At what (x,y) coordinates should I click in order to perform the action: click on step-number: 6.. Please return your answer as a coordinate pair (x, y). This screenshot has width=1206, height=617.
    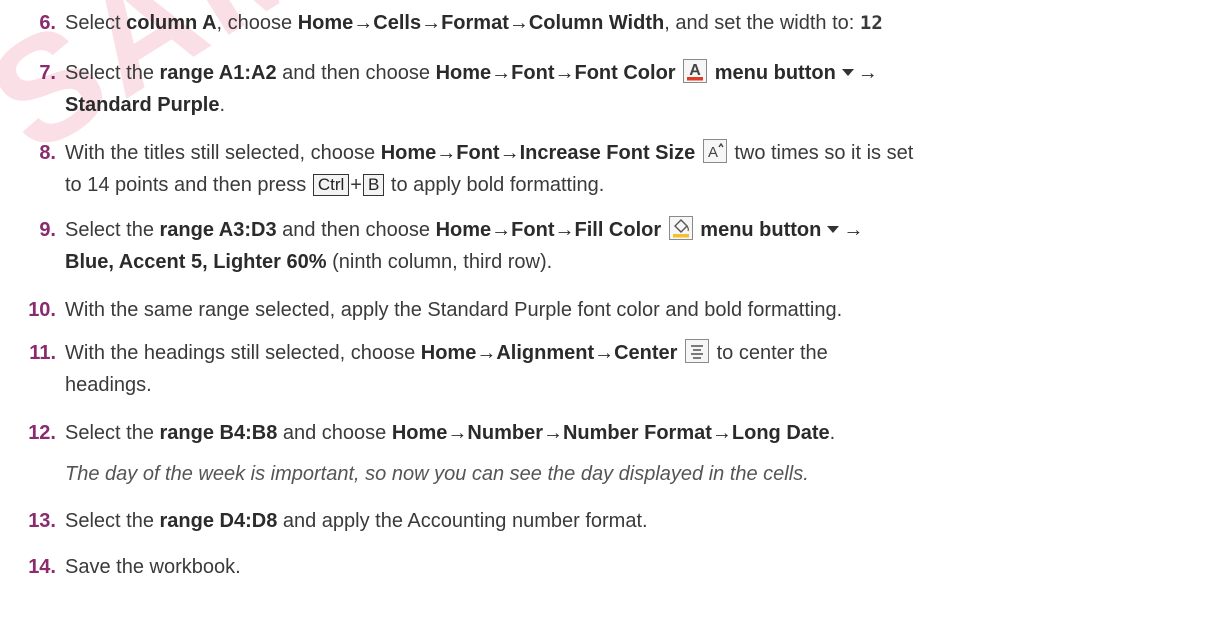
    Looking at the image, I should click on (47, 23).